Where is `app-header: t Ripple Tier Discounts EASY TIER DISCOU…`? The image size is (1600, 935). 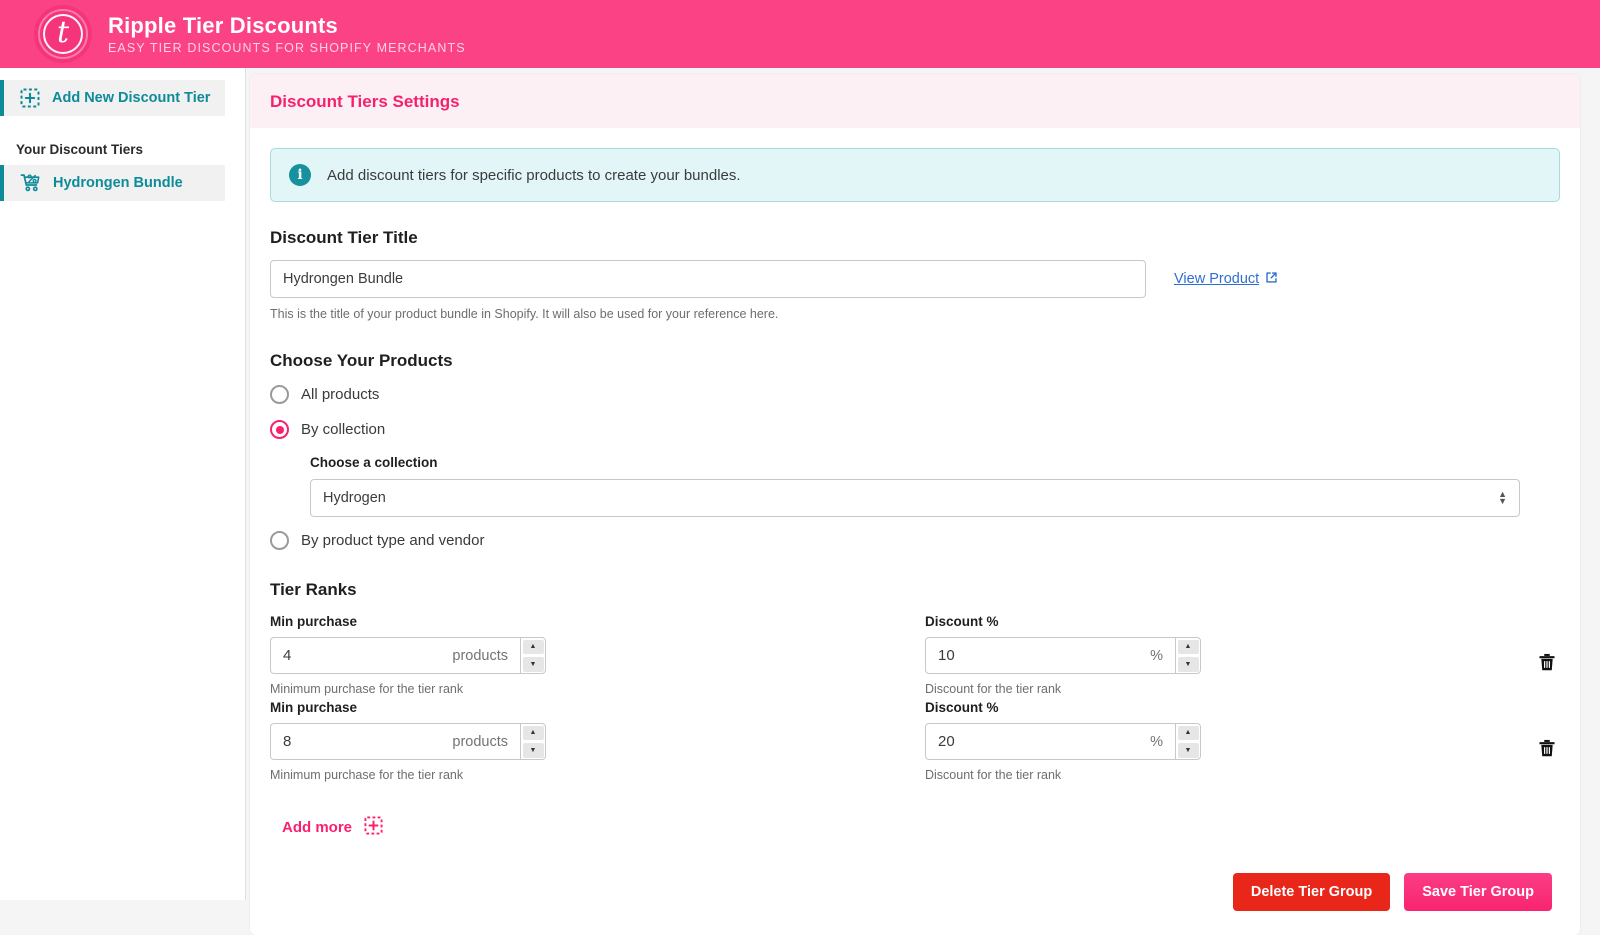
app-header: t Ripple Tier Discounts EASY TIER DISCOU… is located at coordinates (800, 34).